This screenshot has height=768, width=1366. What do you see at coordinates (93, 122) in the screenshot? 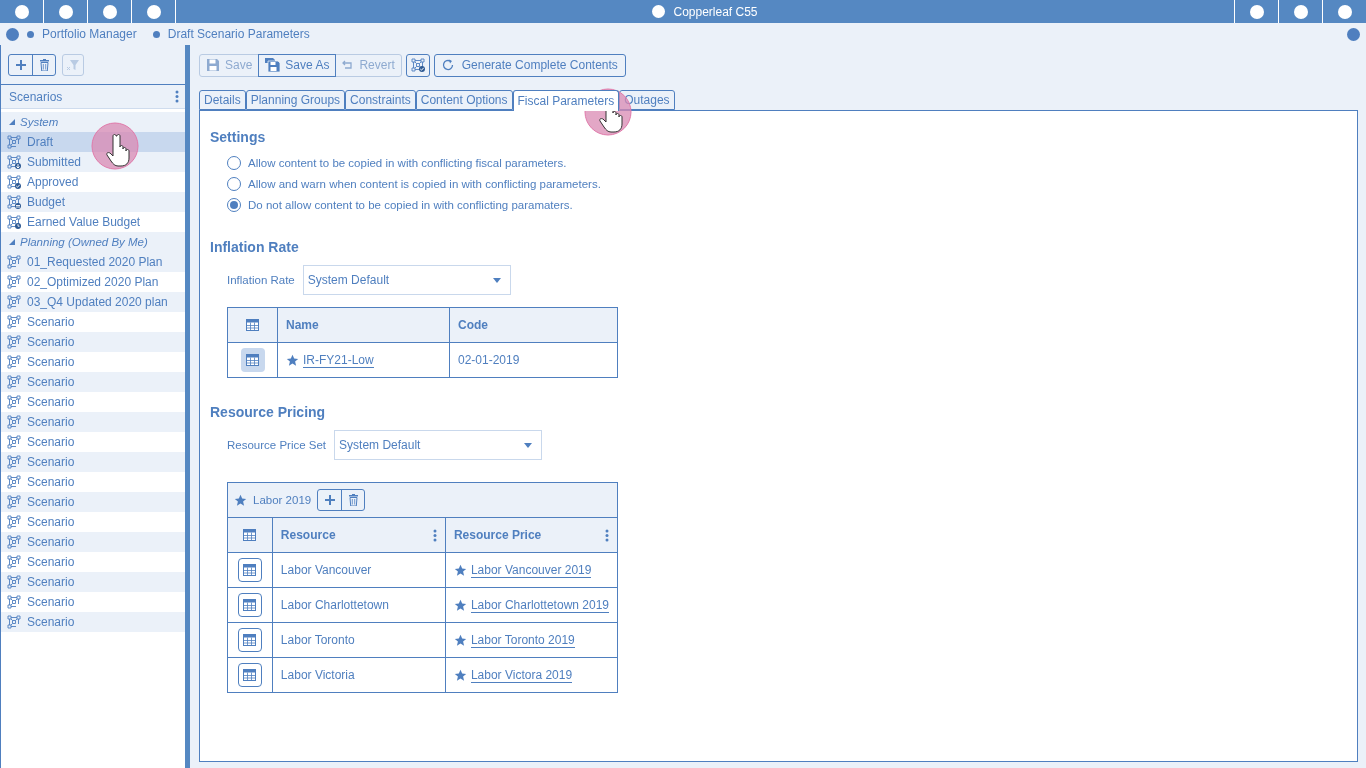
I see `group-header: System` at bounding box center [93, 122].